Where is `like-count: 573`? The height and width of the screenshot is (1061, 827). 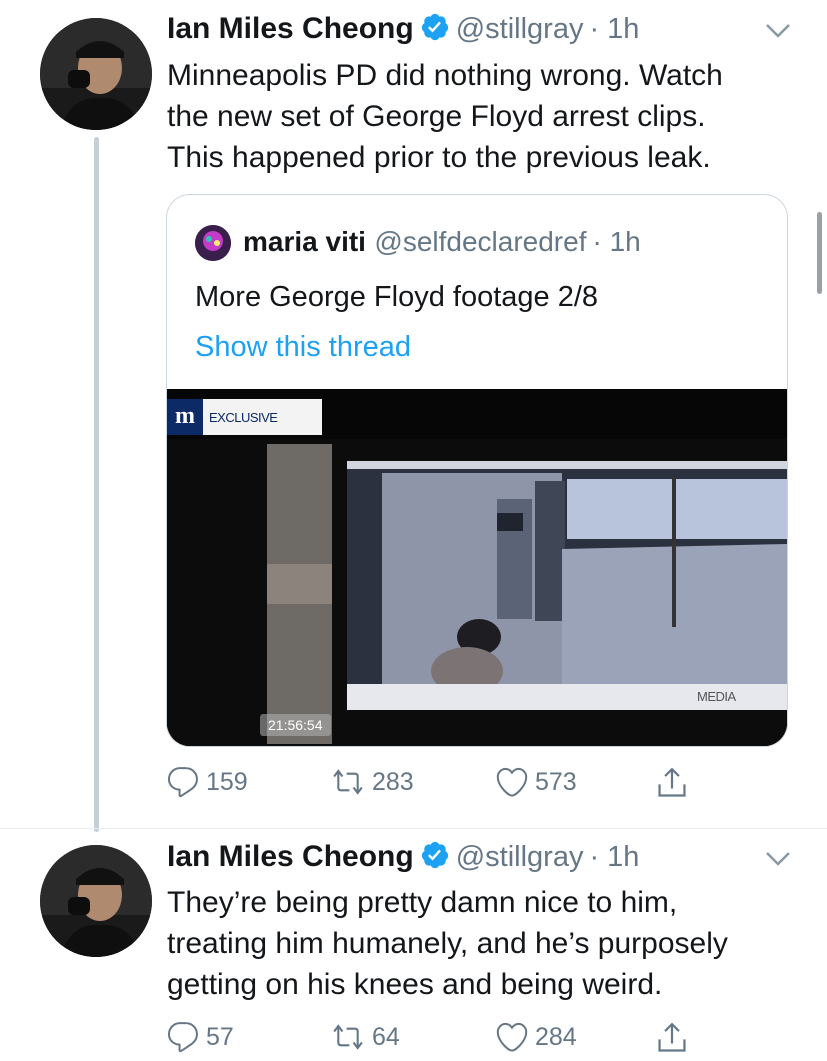 like-count: 573 is located at coordinates (556, 781).